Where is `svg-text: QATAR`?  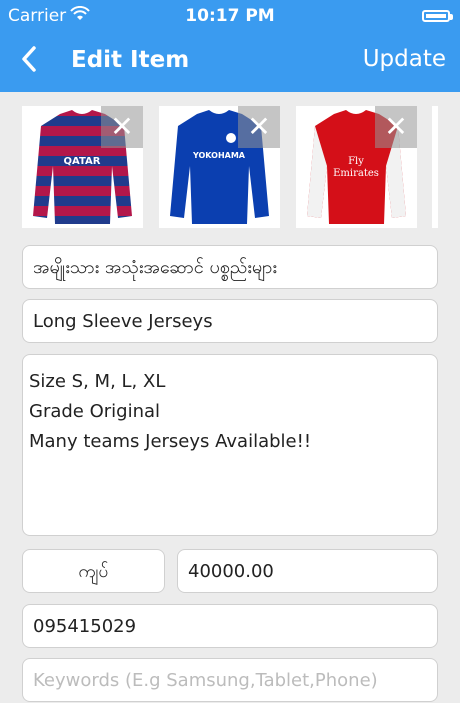
svg-text: QATAR is located at coordinates (82, 161).